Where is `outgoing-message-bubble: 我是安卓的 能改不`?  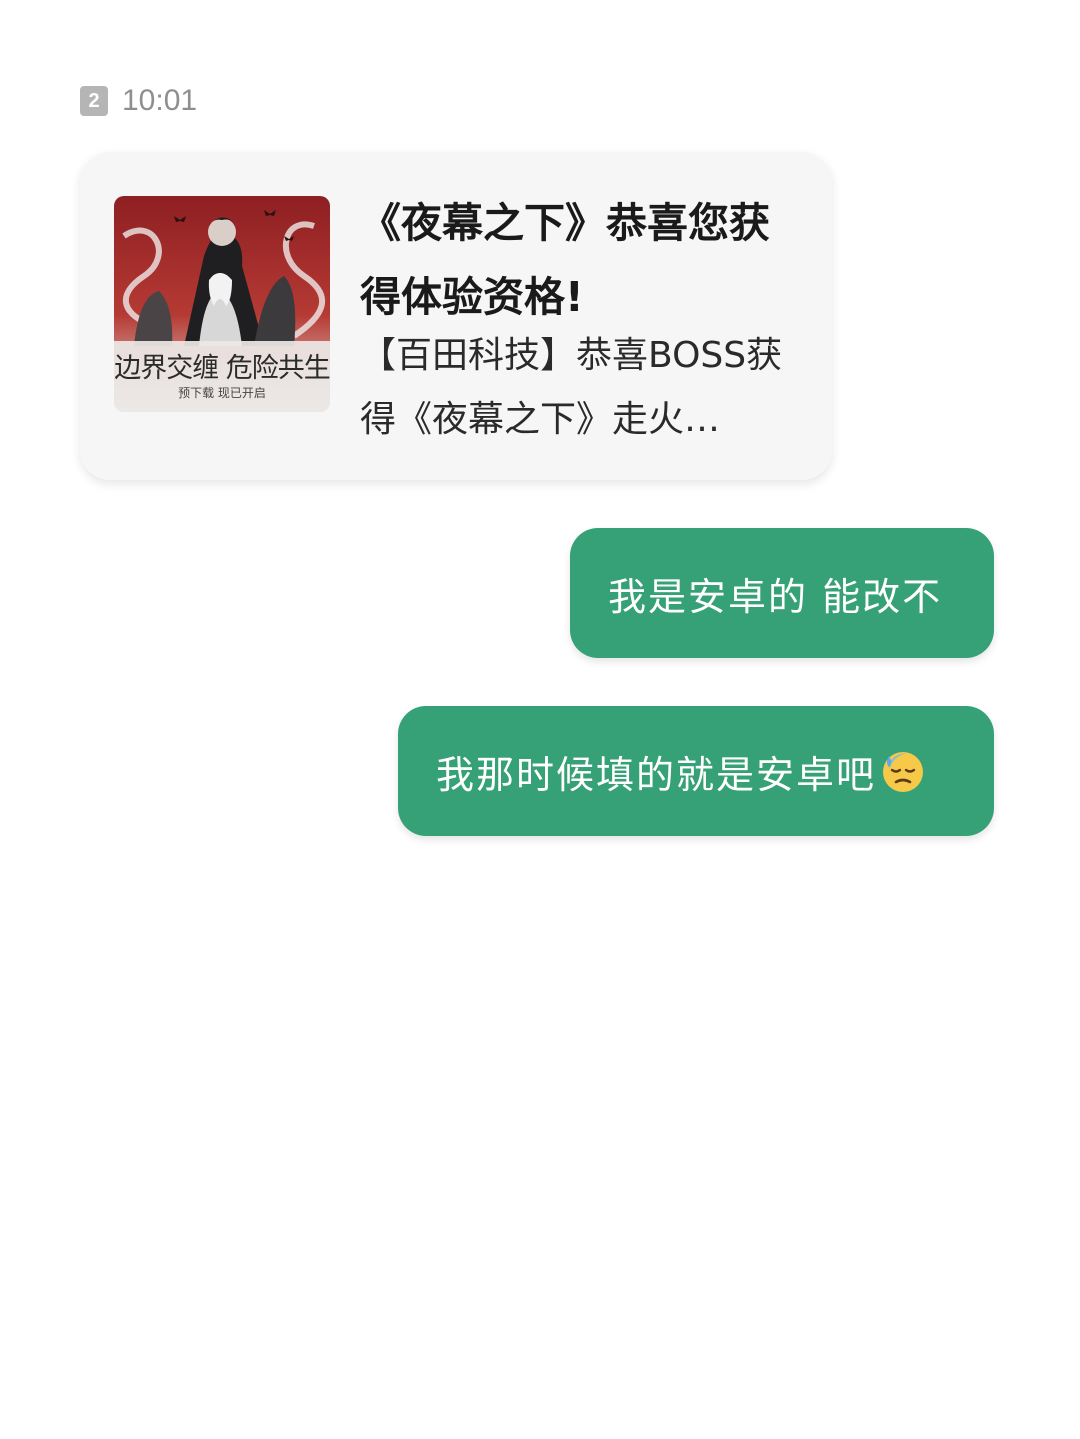
outgoing-message-bubble: 我是安卓的 能改不 is located at coordinates (782, 593).